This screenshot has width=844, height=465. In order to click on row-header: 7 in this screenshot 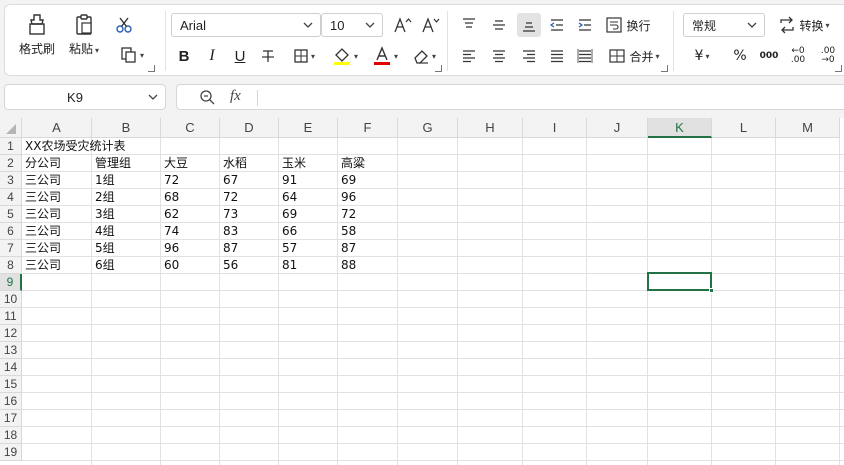, I will do `click(11, 248)`.